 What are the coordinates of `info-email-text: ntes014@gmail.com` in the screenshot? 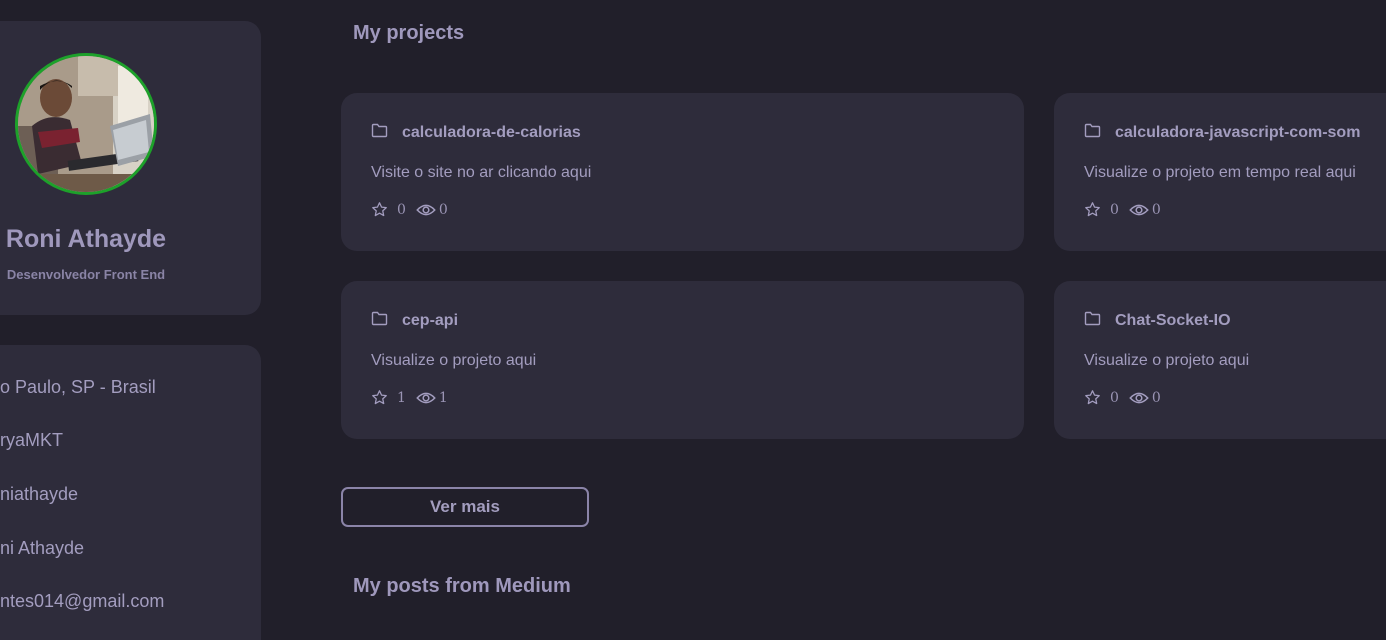 It's located at (82, 601).